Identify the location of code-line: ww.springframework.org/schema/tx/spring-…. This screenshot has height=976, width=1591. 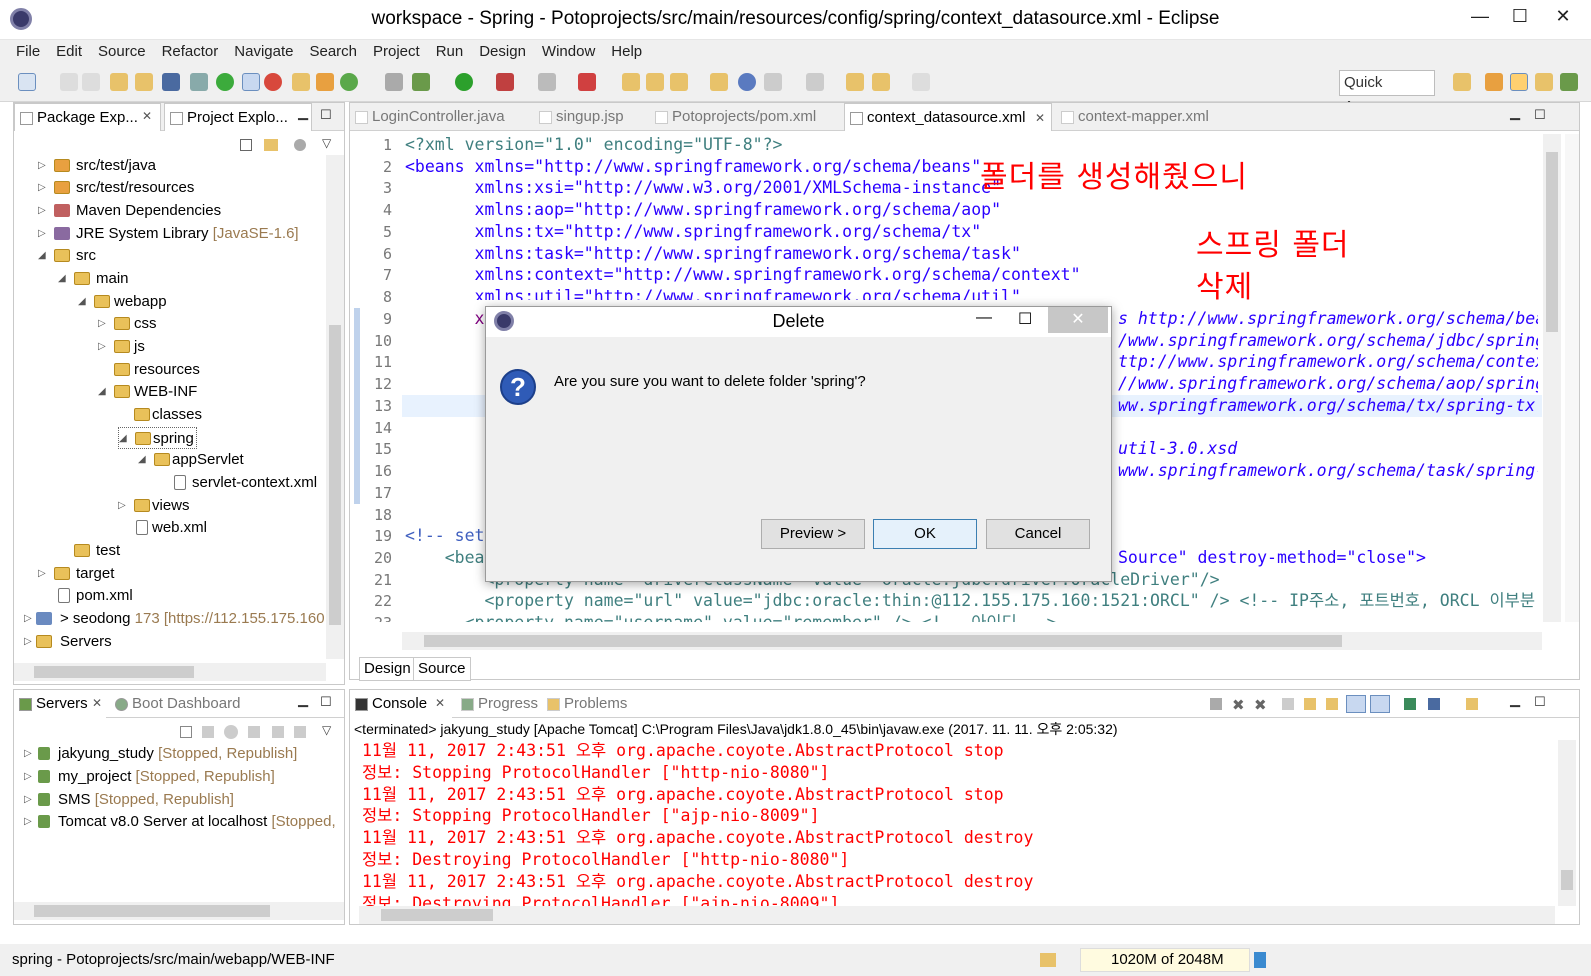
(1328, 406).